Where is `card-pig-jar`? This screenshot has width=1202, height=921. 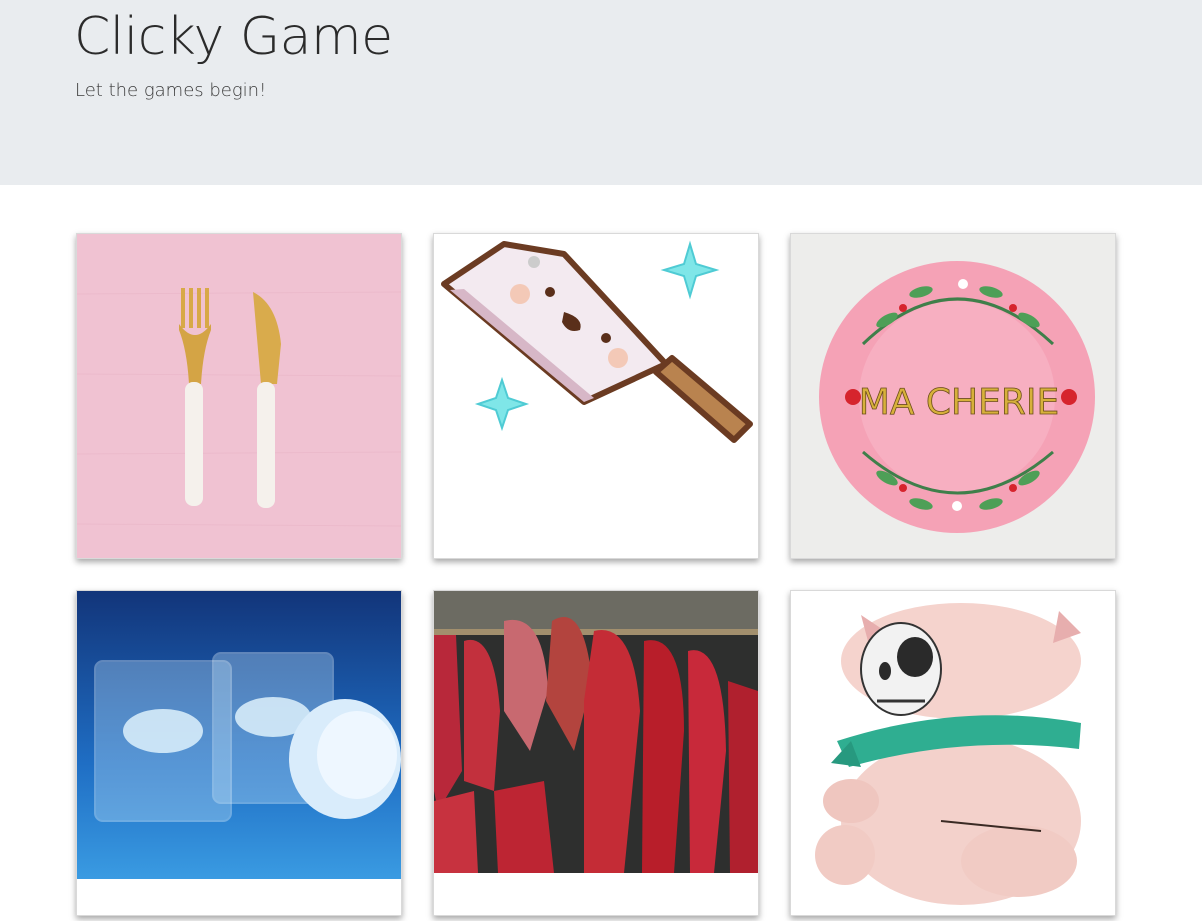 card-pig-jar is located at coordinates (953, 753).